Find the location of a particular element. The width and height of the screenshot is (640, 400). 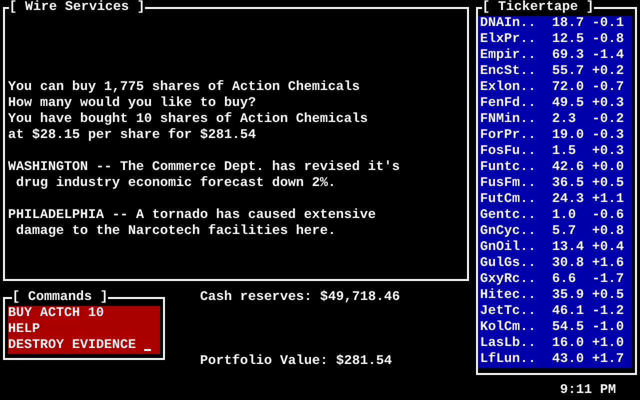

command-line: HELP is located at coordinates (24, 330).